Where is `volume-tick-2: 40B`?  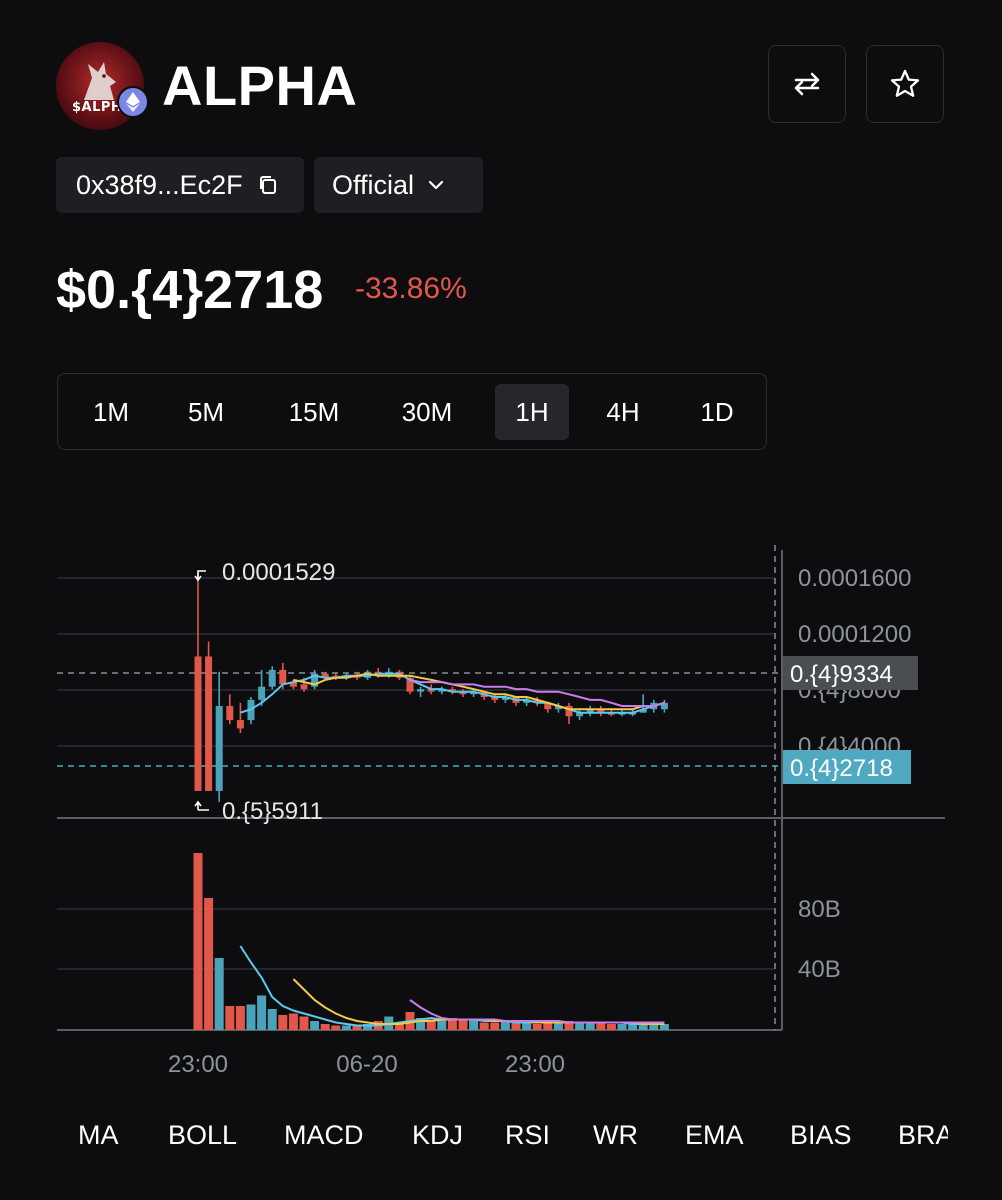 volume-tick-2: 40B is located at coordinates (819, 969).